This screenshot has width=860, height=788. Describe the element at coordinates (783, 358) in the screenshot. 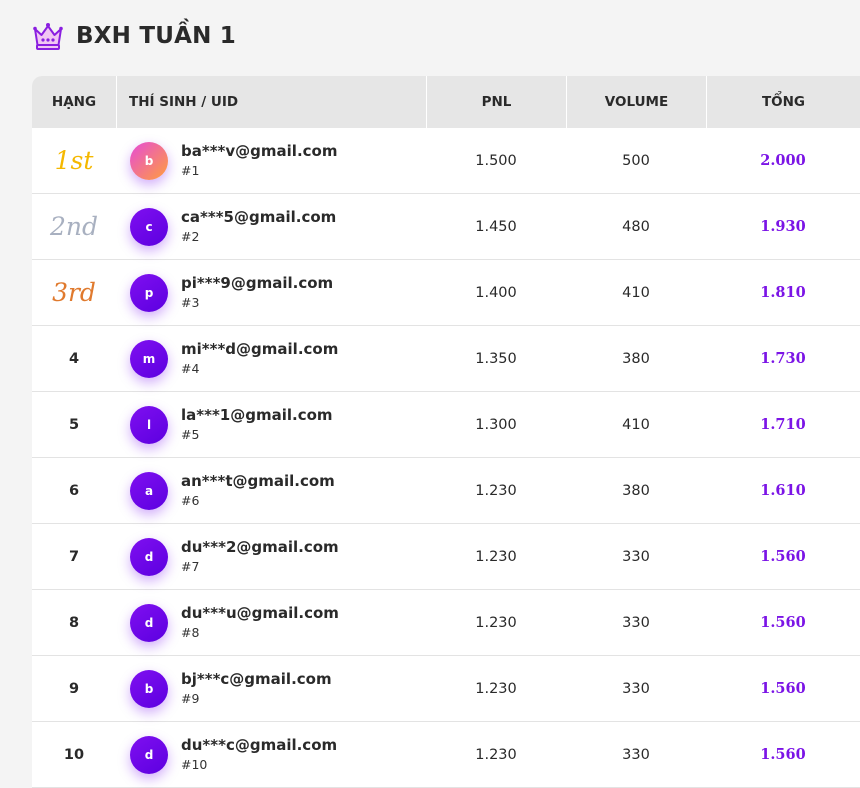

I see `total-cell: 1.730` at that location.